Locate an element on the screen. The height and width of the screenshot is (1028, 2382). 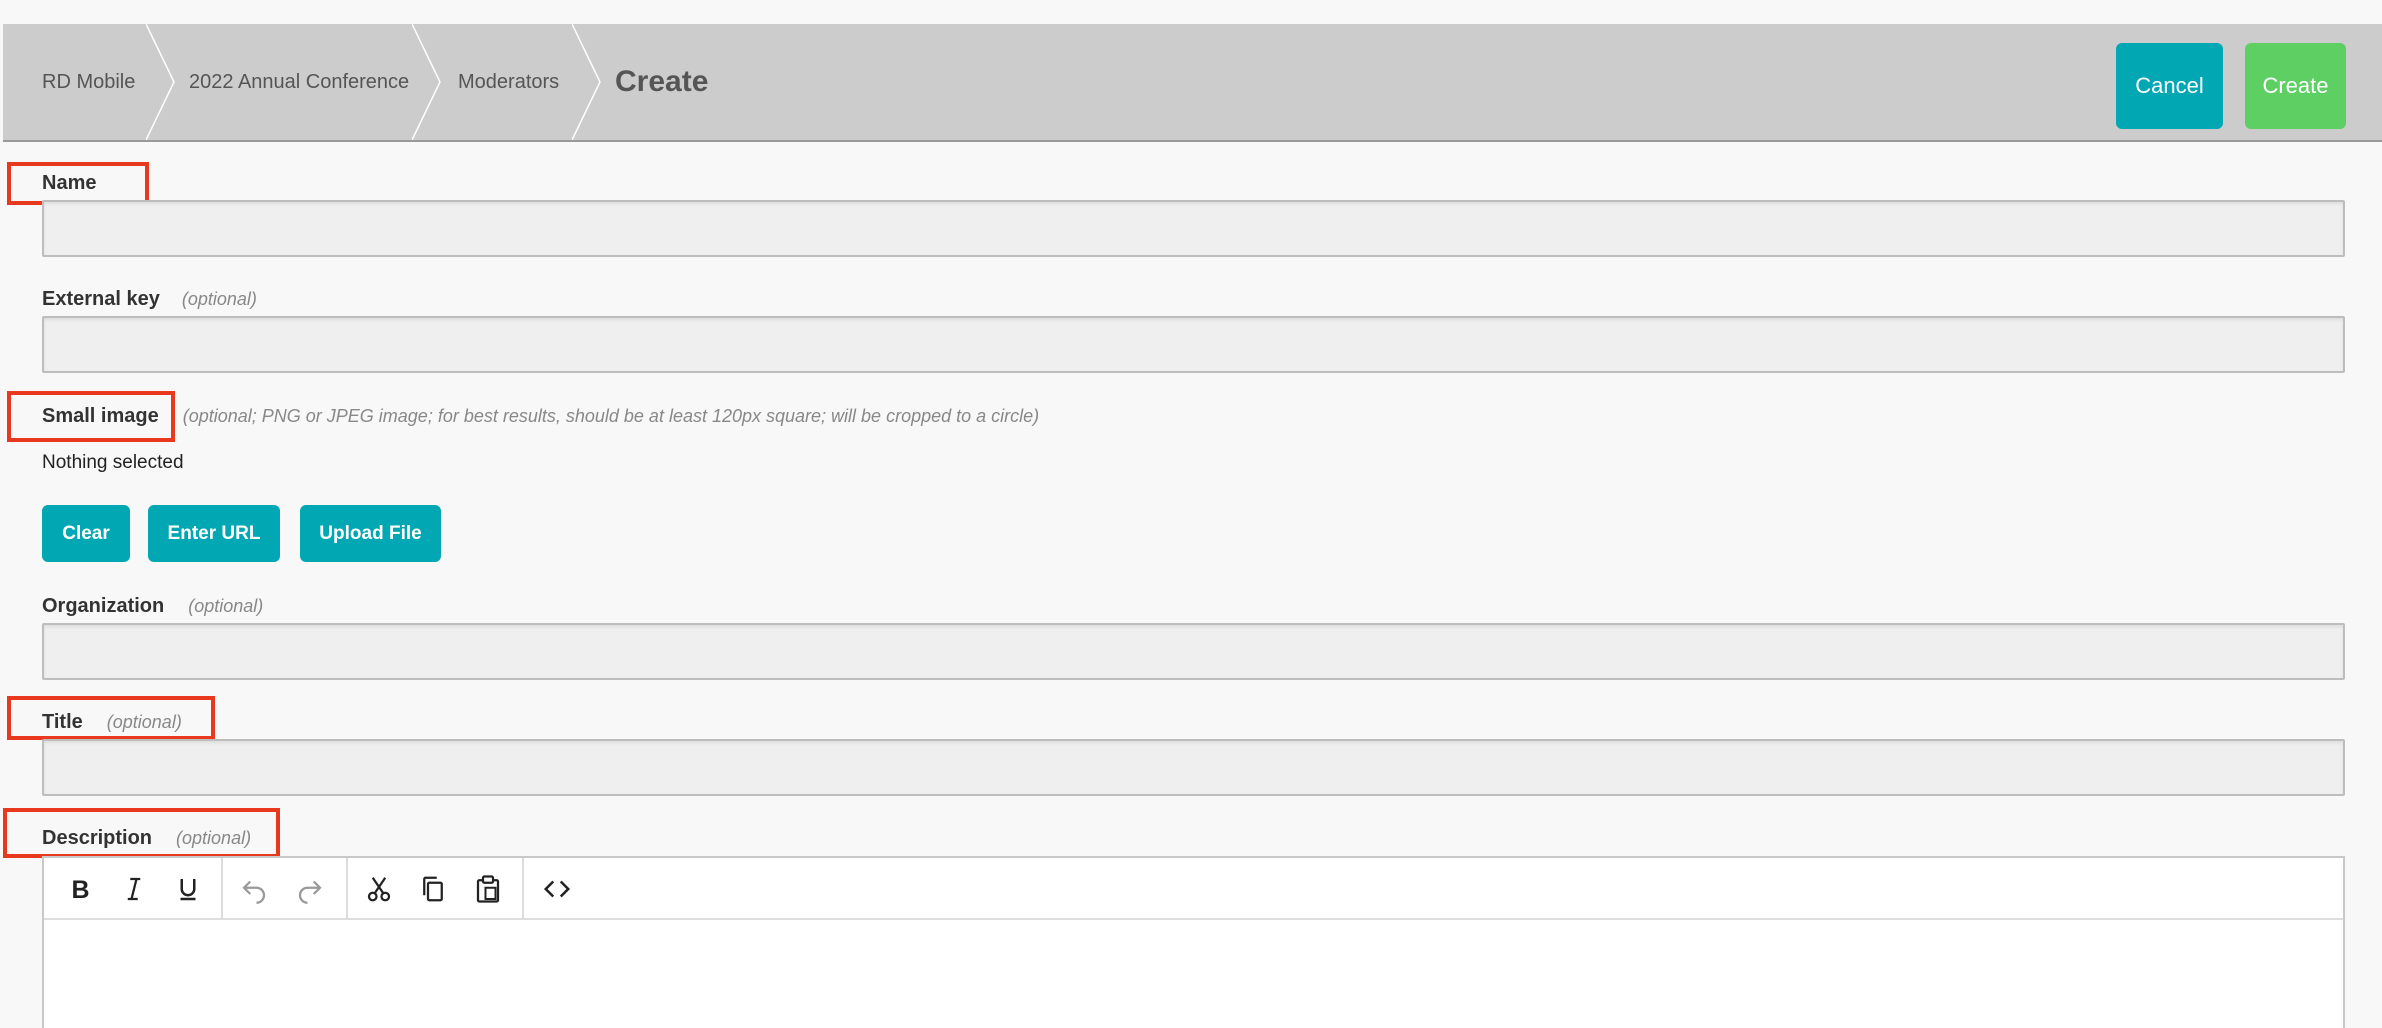
organization-input is located at coordinates (1193, 651).